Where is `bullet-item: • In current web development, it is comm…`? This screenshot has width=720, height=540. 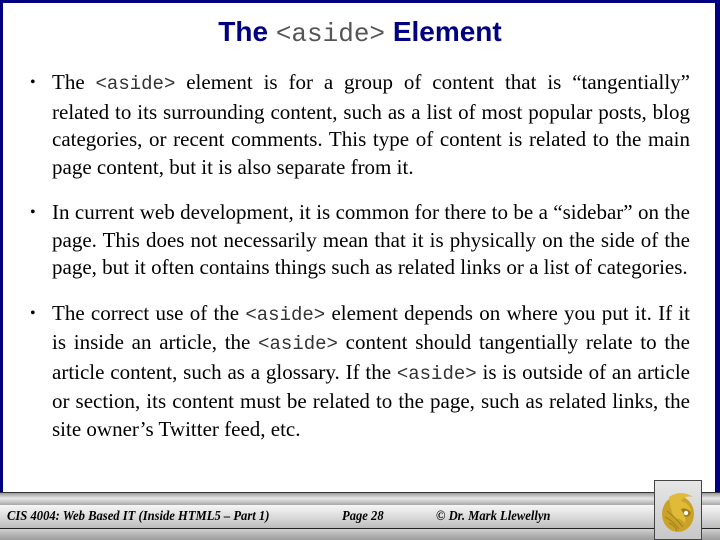
bullet-item: • In current web development, it is comm… is located at coordinates (360, 240).